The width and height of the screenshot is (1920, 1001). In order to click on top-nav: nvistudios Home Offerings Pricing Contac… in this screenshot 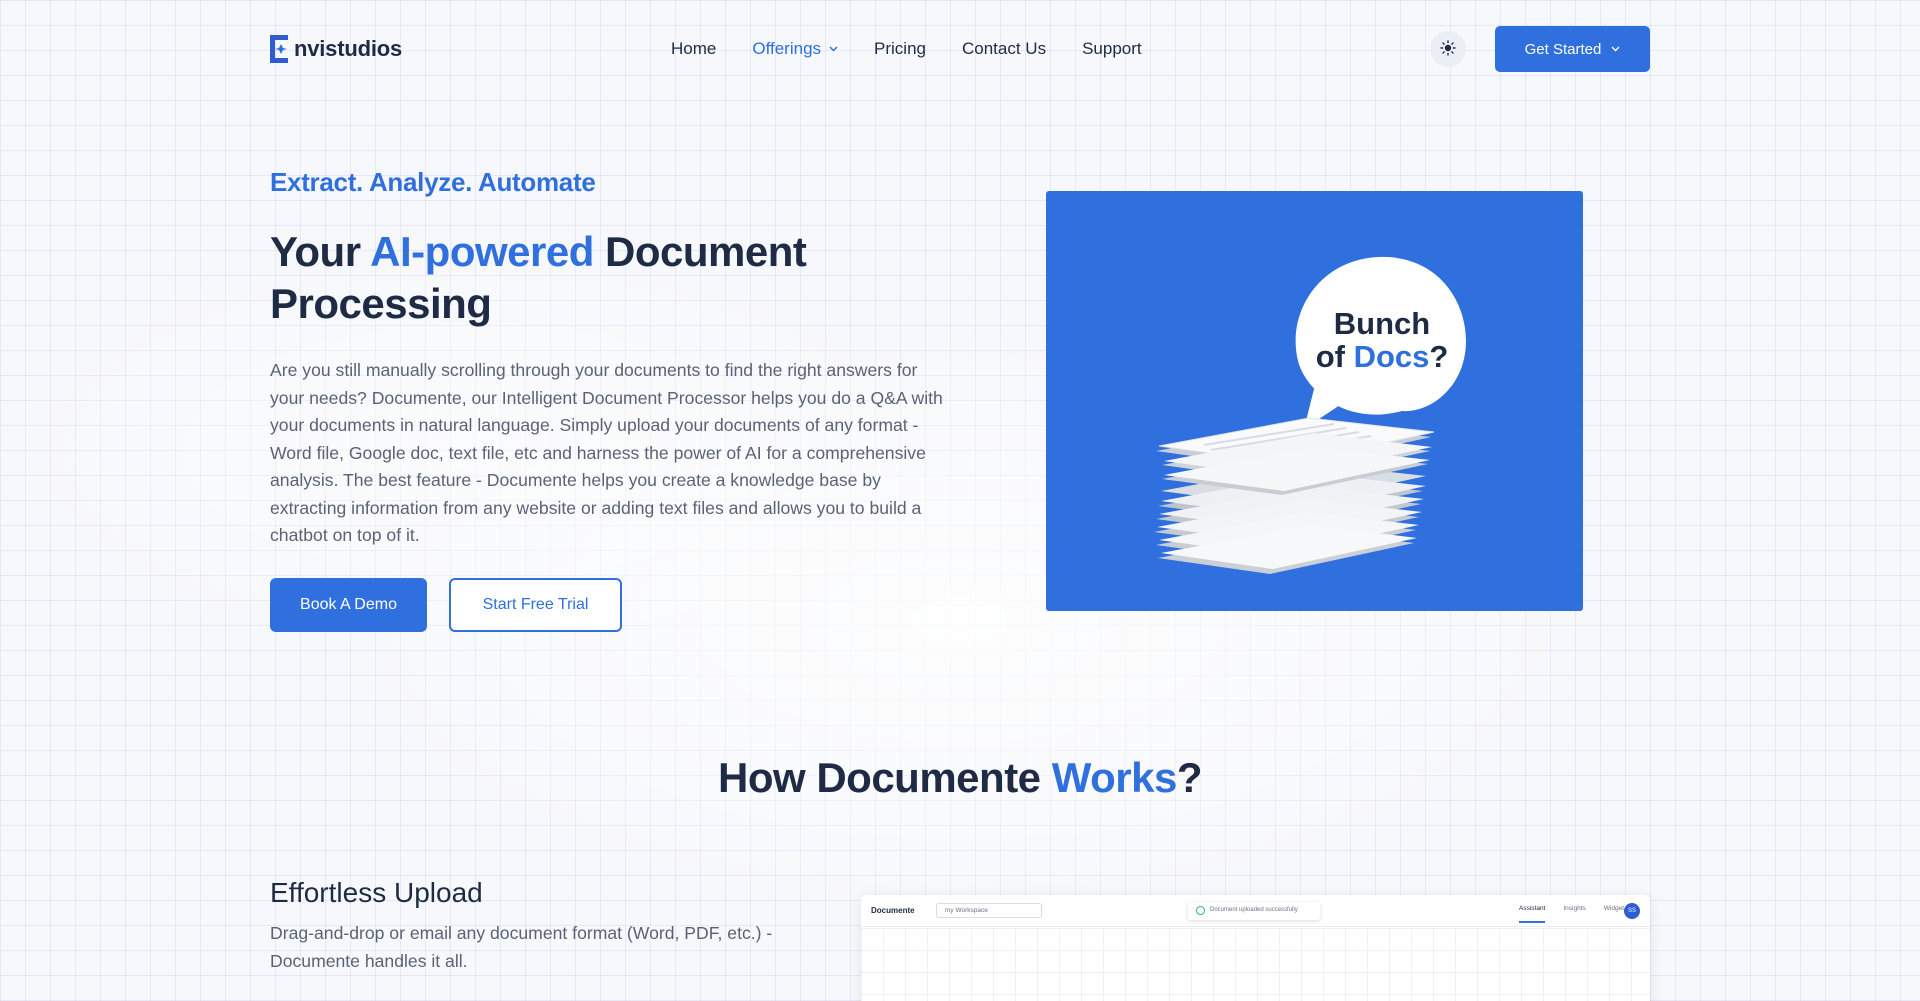, I will do `click(960, 49)`.